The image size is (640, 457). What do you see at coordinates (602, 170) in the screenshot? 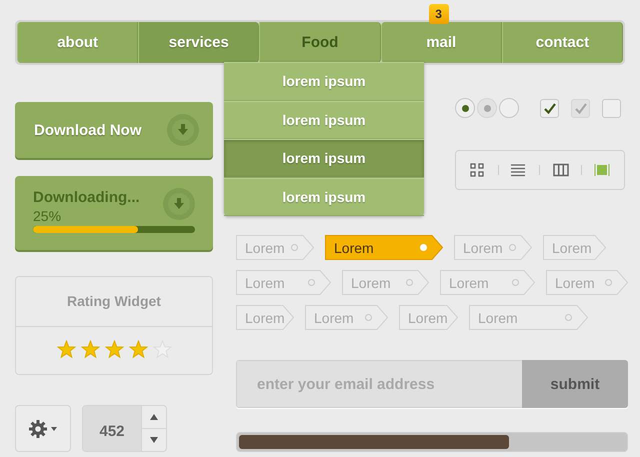
I see `slides-view-icon` at bounding box center [602, 170].